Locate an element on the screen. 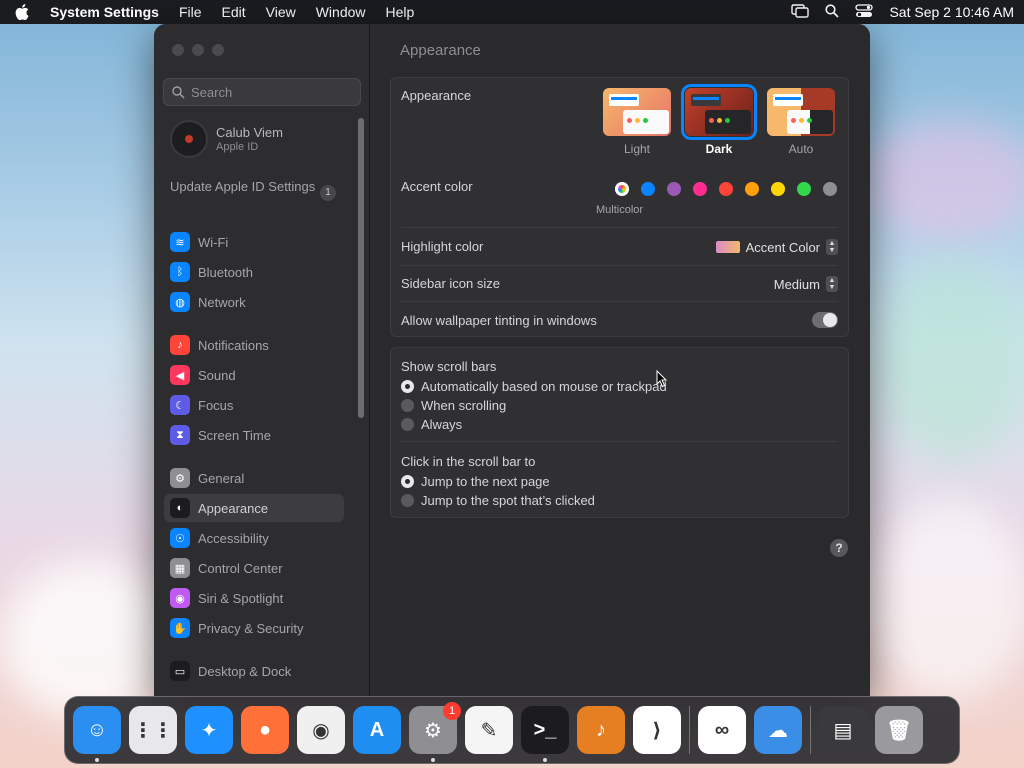 This screenshot has height=768, width=1024. zoom-window-button is located at coordinates (218, 50).